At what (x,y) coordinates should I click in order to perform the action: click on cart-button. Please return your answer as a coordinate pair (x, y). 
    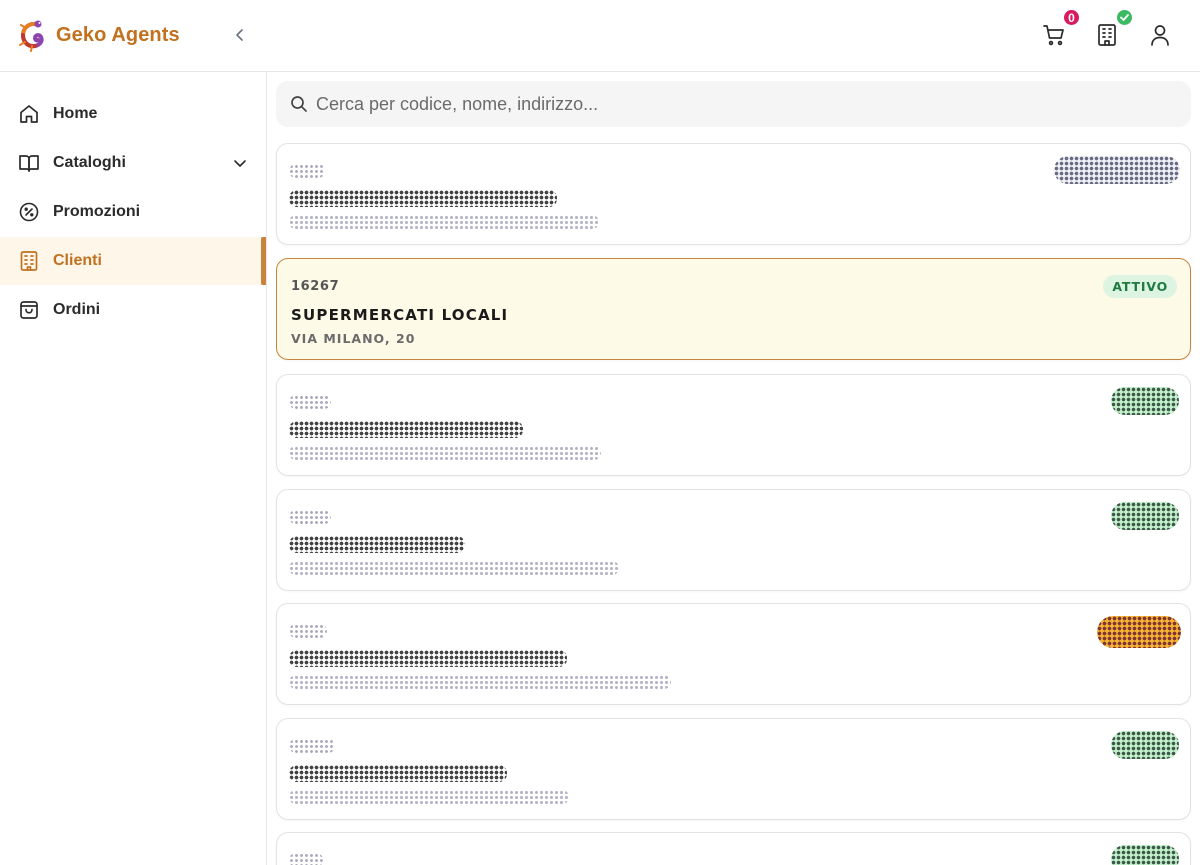
    Looking at the image, I should click on (1054, 35).